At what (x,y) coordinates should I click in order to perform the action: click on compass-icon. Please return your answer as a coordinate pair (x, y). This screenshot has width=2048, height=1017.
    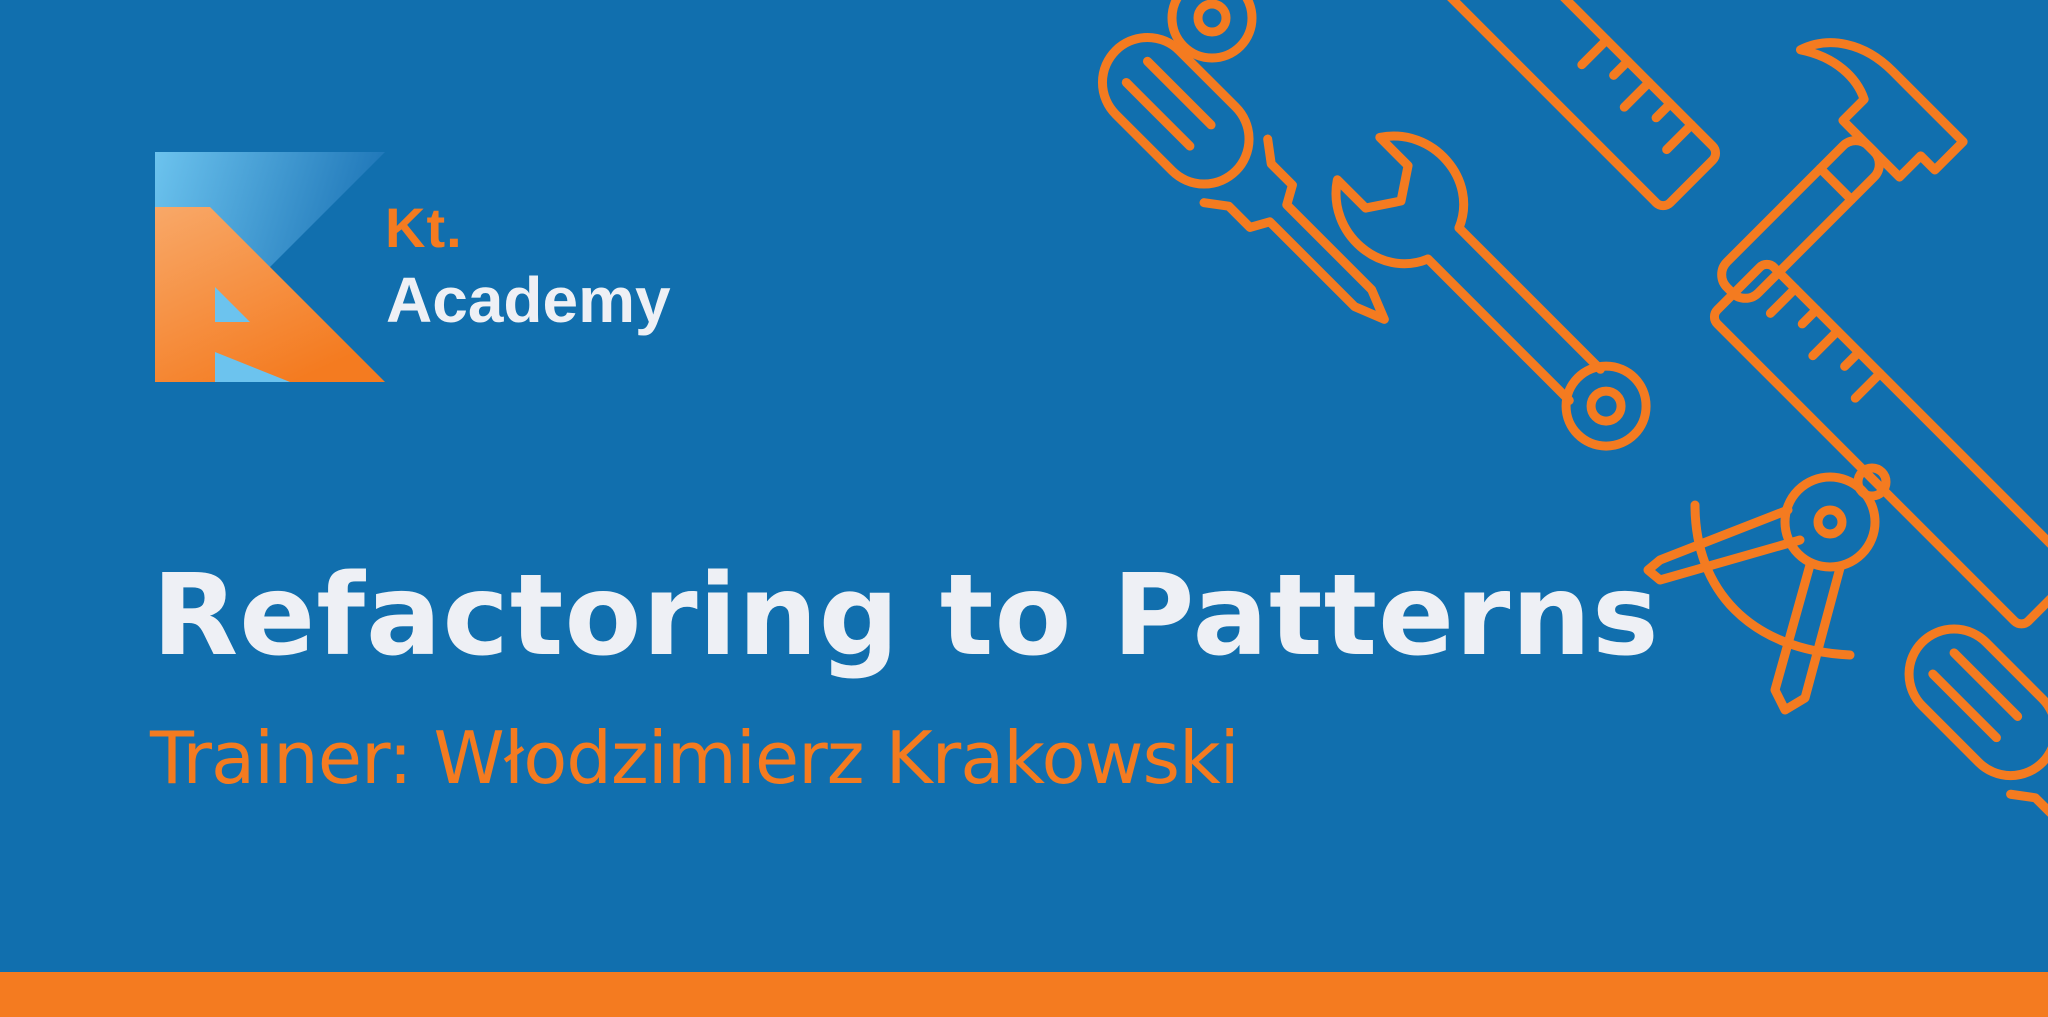
    Looking at the image, I should click on (1767, 589).